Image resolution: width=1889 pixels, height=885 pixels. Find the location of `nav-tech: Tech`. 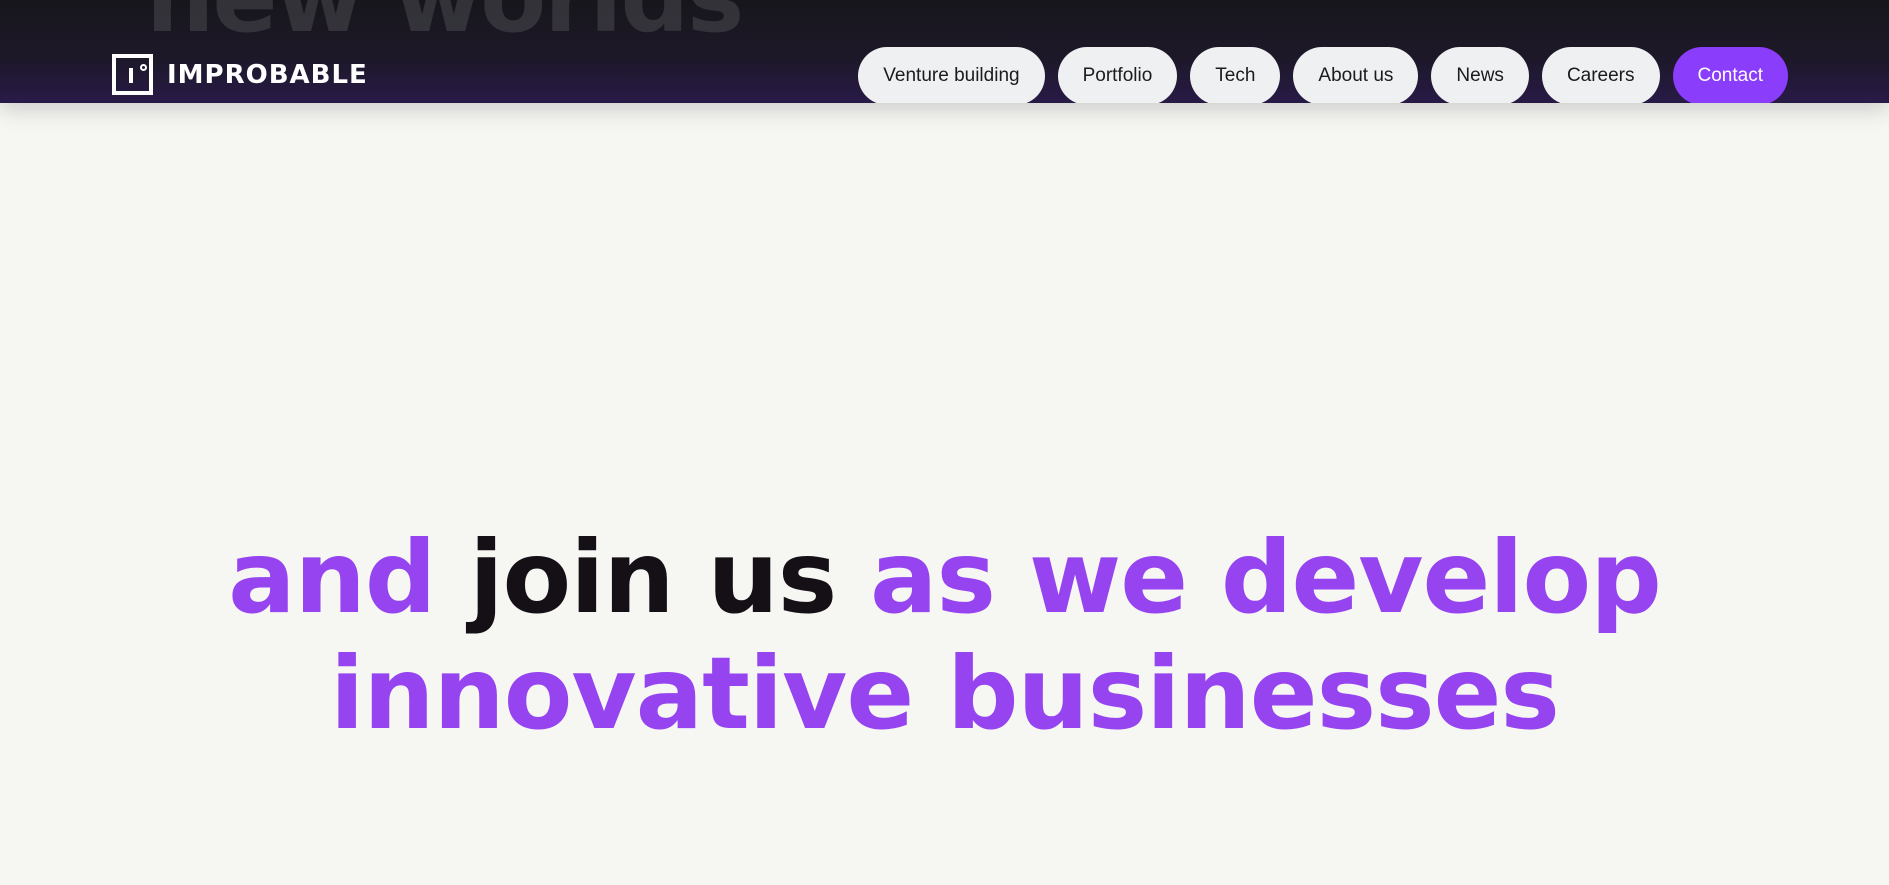

nav-tech: Tech is located at coordinates (1235, 75).